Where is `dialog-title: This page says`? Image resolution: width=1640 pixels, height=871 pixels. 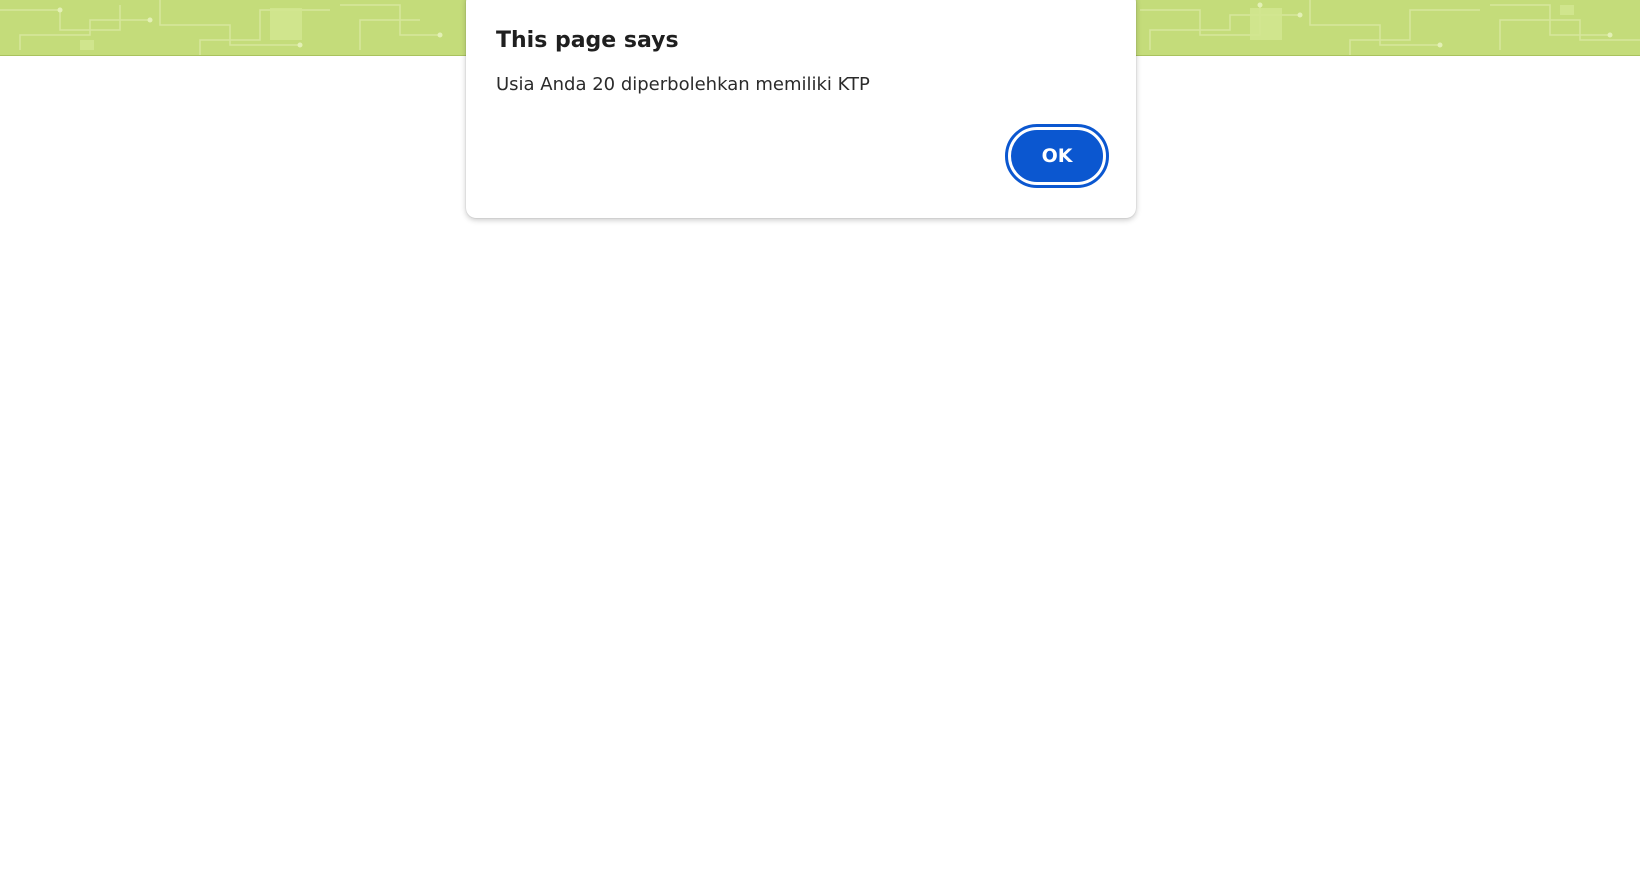
dialog-title: This page says is located at coordinates (587, 40).